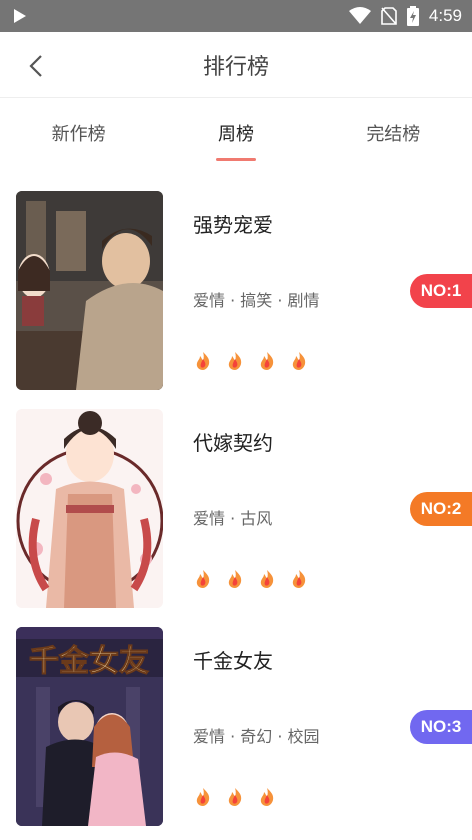 The image size is (472, 840). I want to click on tab-new: 新作榜, so click(78, 131).